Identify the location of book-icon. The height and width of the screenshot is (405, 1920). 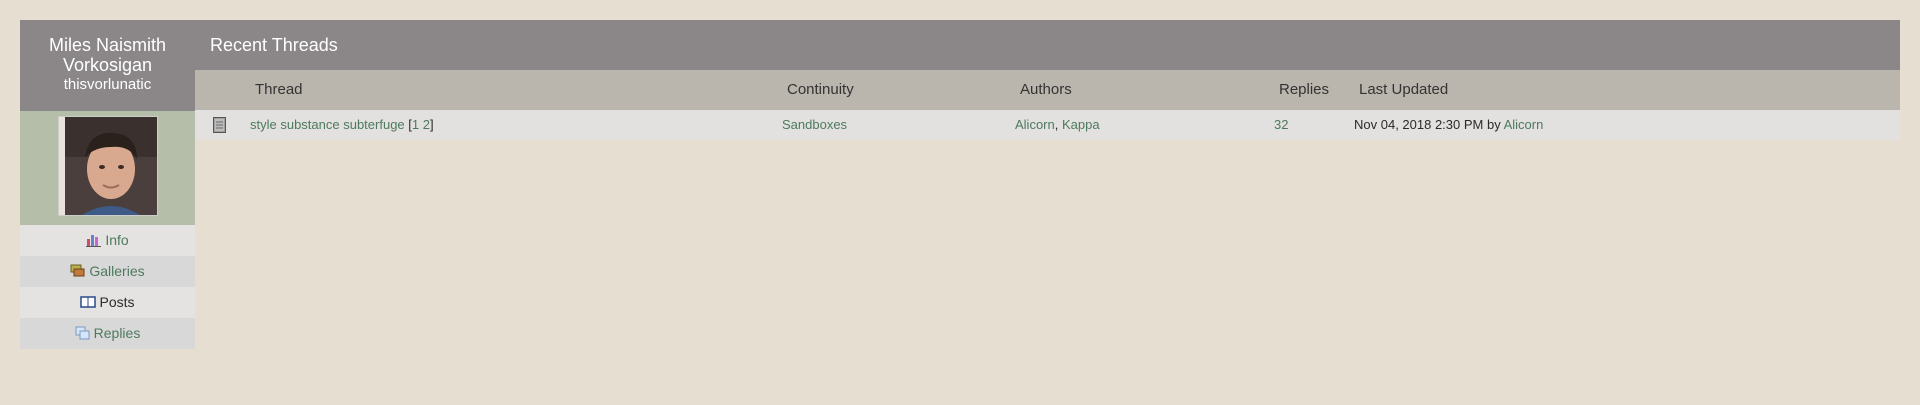
(88, 304).